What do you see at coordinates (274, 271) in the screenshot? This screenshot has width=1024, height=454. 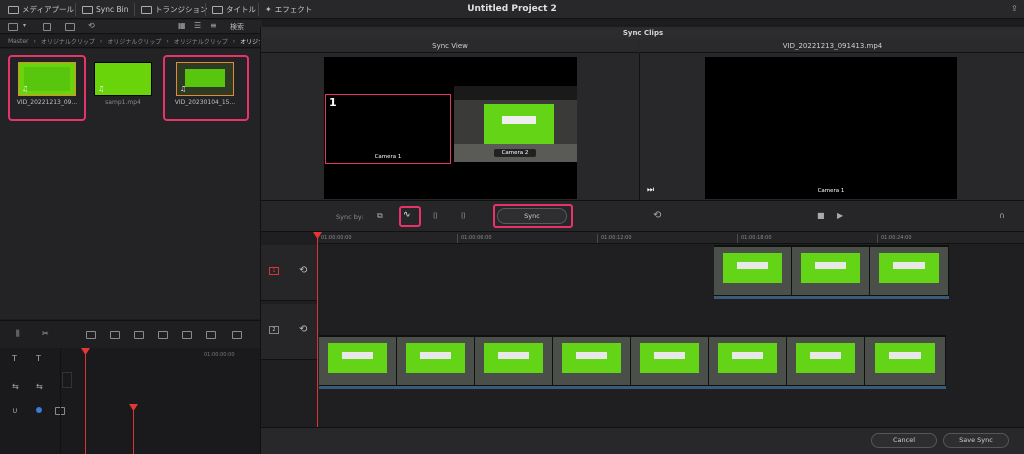 I see `track-number: 1` at bounding box center [274, 271].